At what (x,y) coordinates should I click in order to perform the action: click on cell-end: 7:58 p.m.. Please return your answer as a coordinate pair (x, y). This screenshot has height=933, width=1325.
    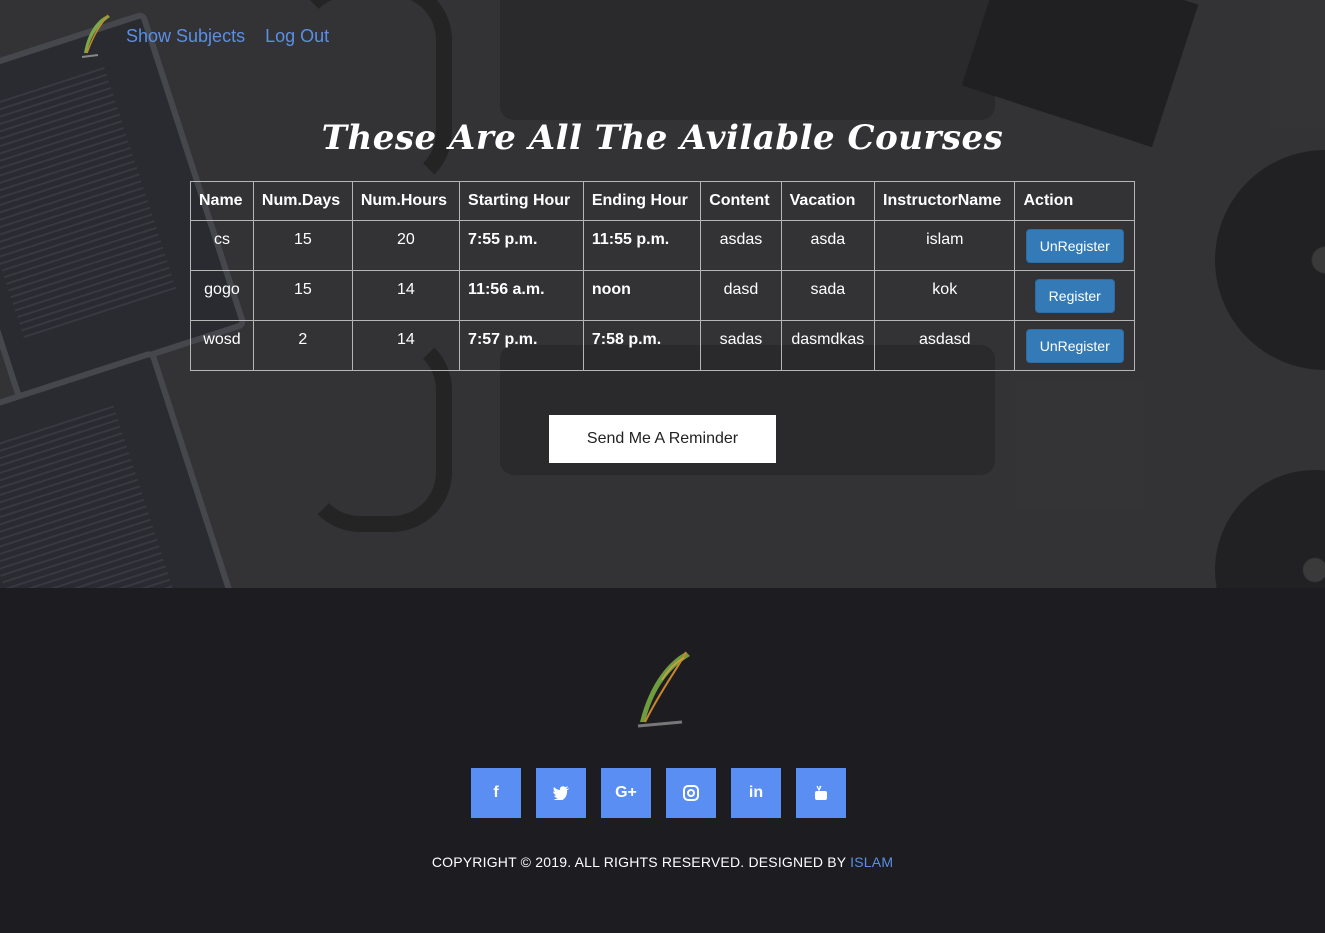
    Looking at the image, I should click on (642, 345).